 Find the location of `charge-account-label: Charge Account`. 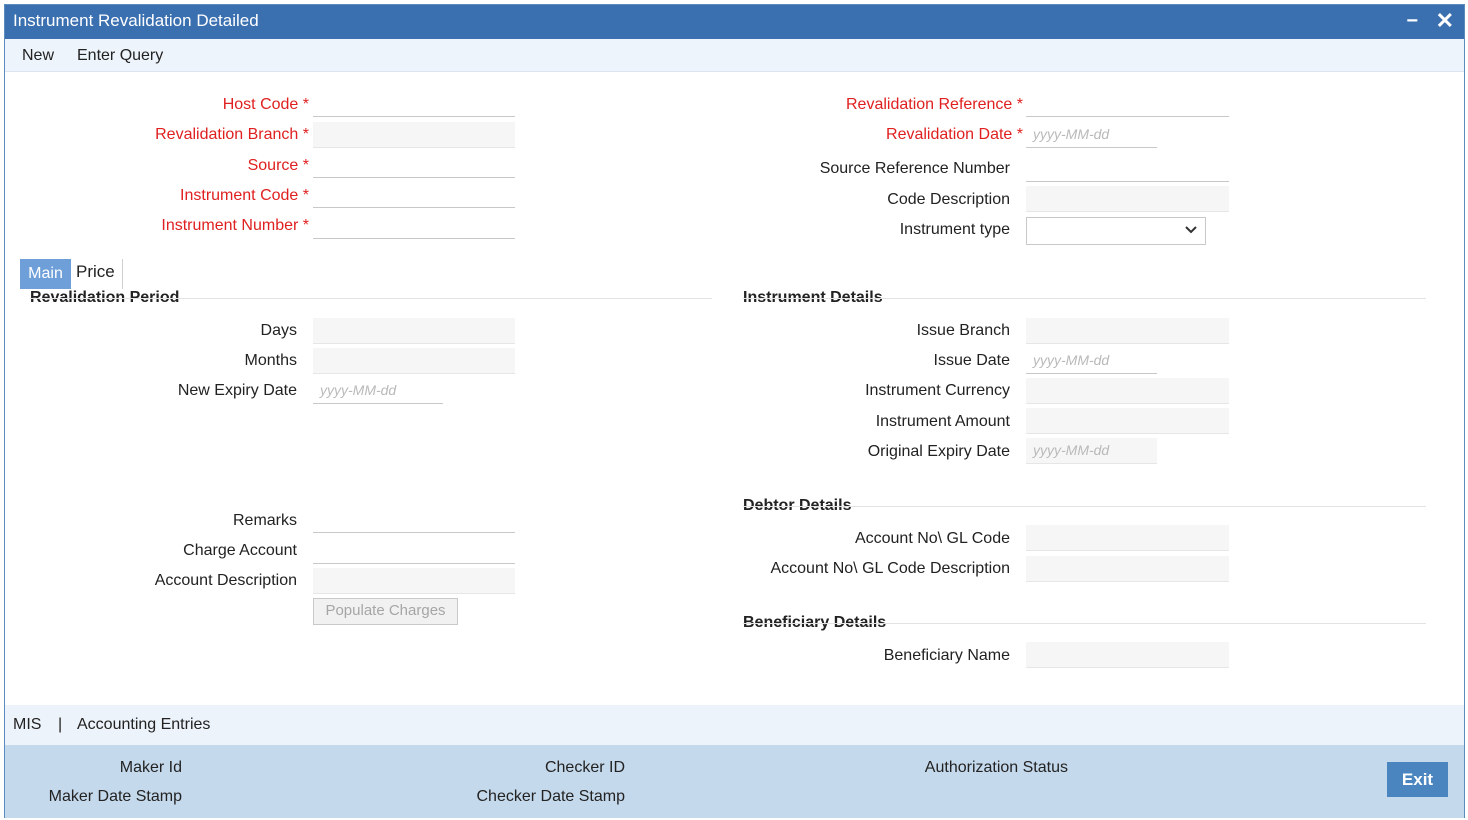

charge-account-label: Charge Account is located at coordinates (240, 550).